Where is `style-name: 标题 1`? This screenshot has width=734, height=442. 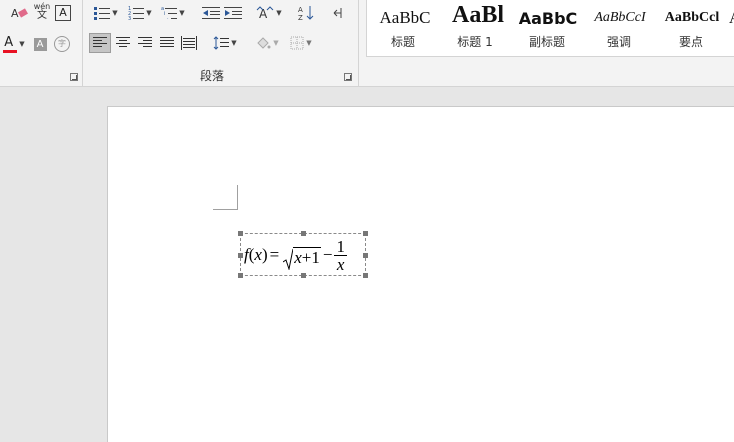
style-name: 标题 1 is located at coordinates (475, 42).